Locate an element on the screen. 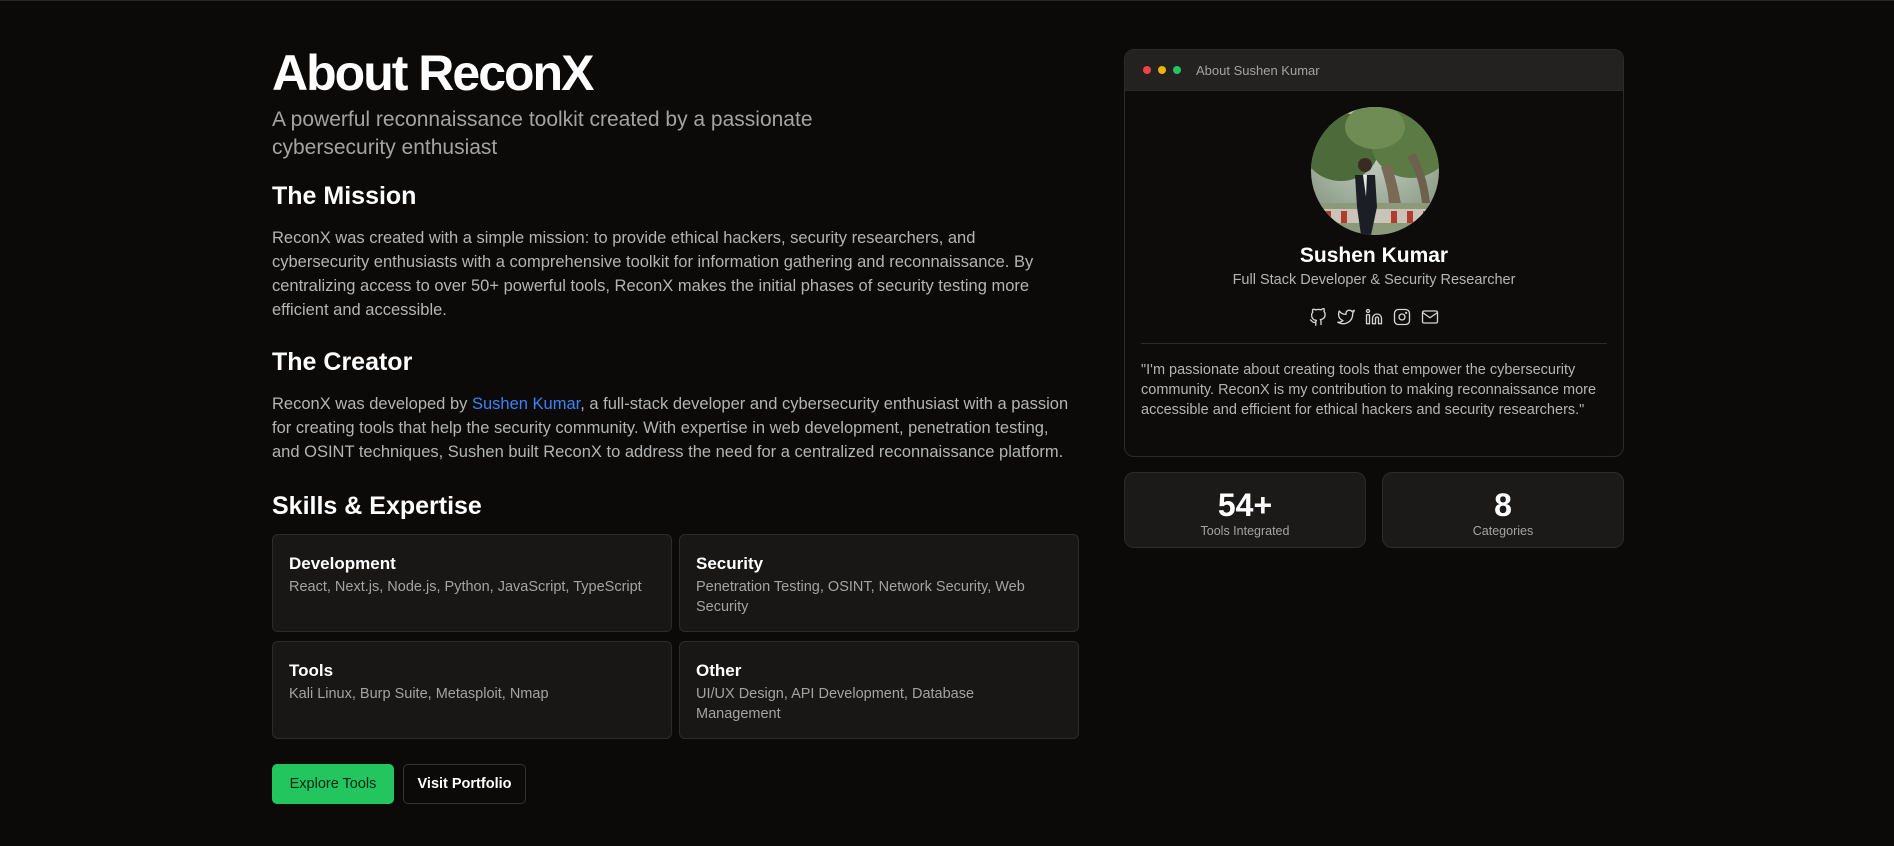 The width and height of the screenshot is (1894, 846). skill-description: Kali Linux, Burp Suite, Metasploit, Nmap is located at coordinates (419, 694).